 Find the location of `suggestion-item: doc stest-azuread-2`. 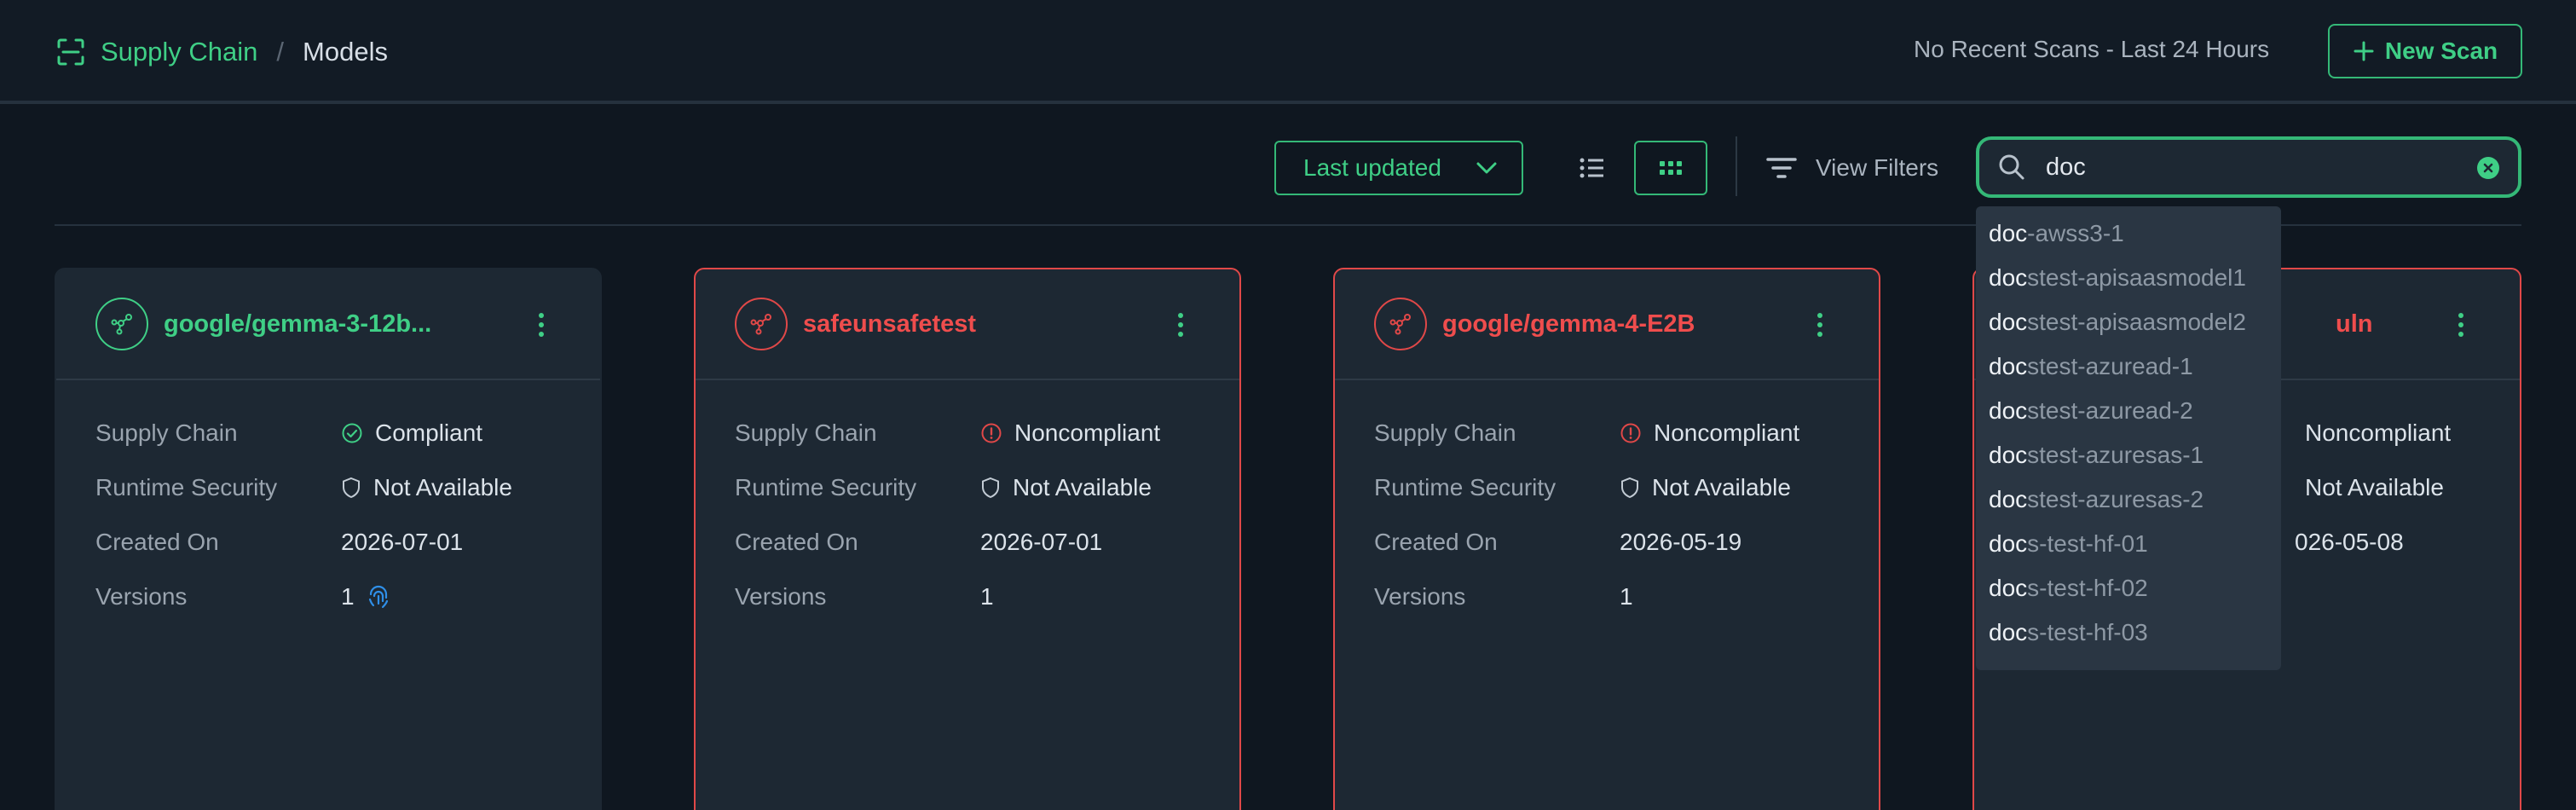

suggestion-item: doc stest-azuread-2 is located at coordinates (2128, 411).